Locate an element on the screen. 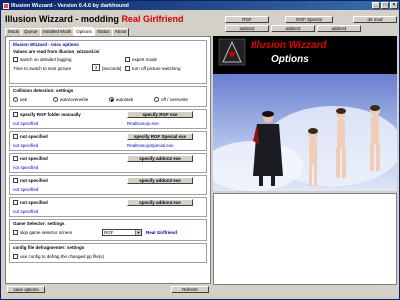 The image size is (400, 300). addon2-button: addon2 is located at coordinates (247, 28).